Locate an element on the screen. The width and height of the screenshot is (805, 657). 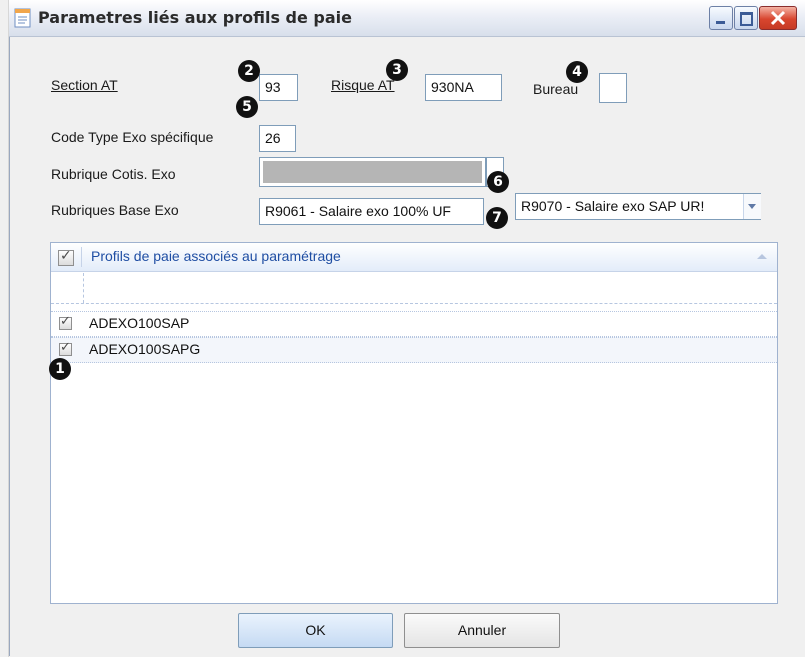
table-row: ADEXO100SAPG is located at coordinates (414, 350).